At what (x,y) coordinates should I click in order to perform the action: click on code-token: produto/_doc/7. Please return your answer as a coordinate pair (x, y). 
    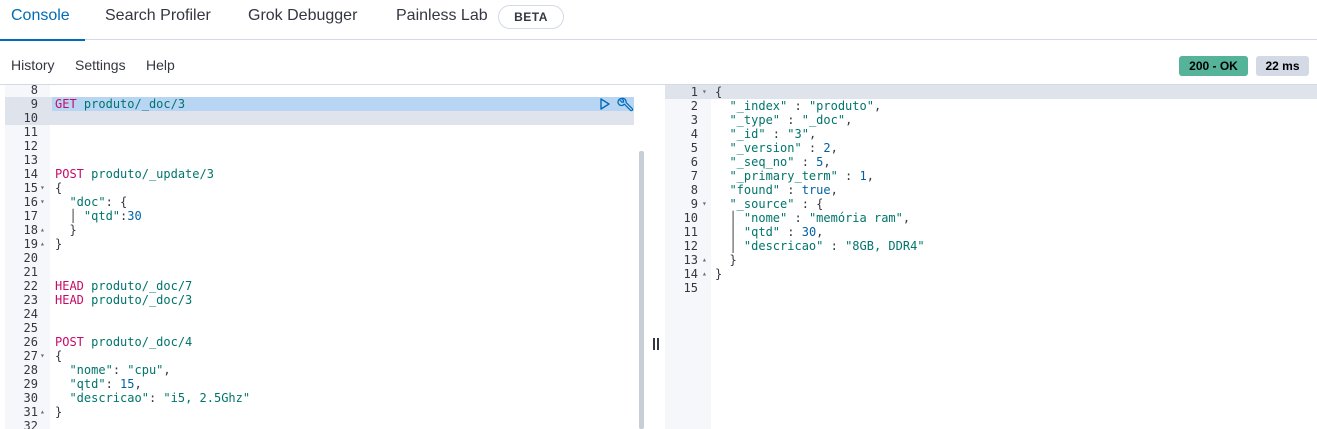
    Looking at the image, I should click on (142, 286).